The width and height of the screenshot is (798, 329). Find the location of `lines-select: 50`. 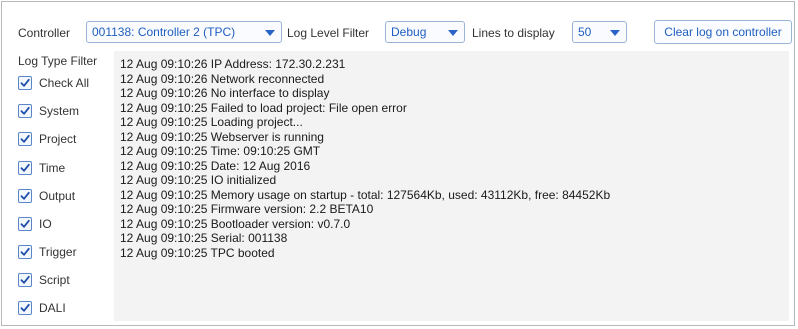

lines-select: 50 is located at coordinates (599, 32).